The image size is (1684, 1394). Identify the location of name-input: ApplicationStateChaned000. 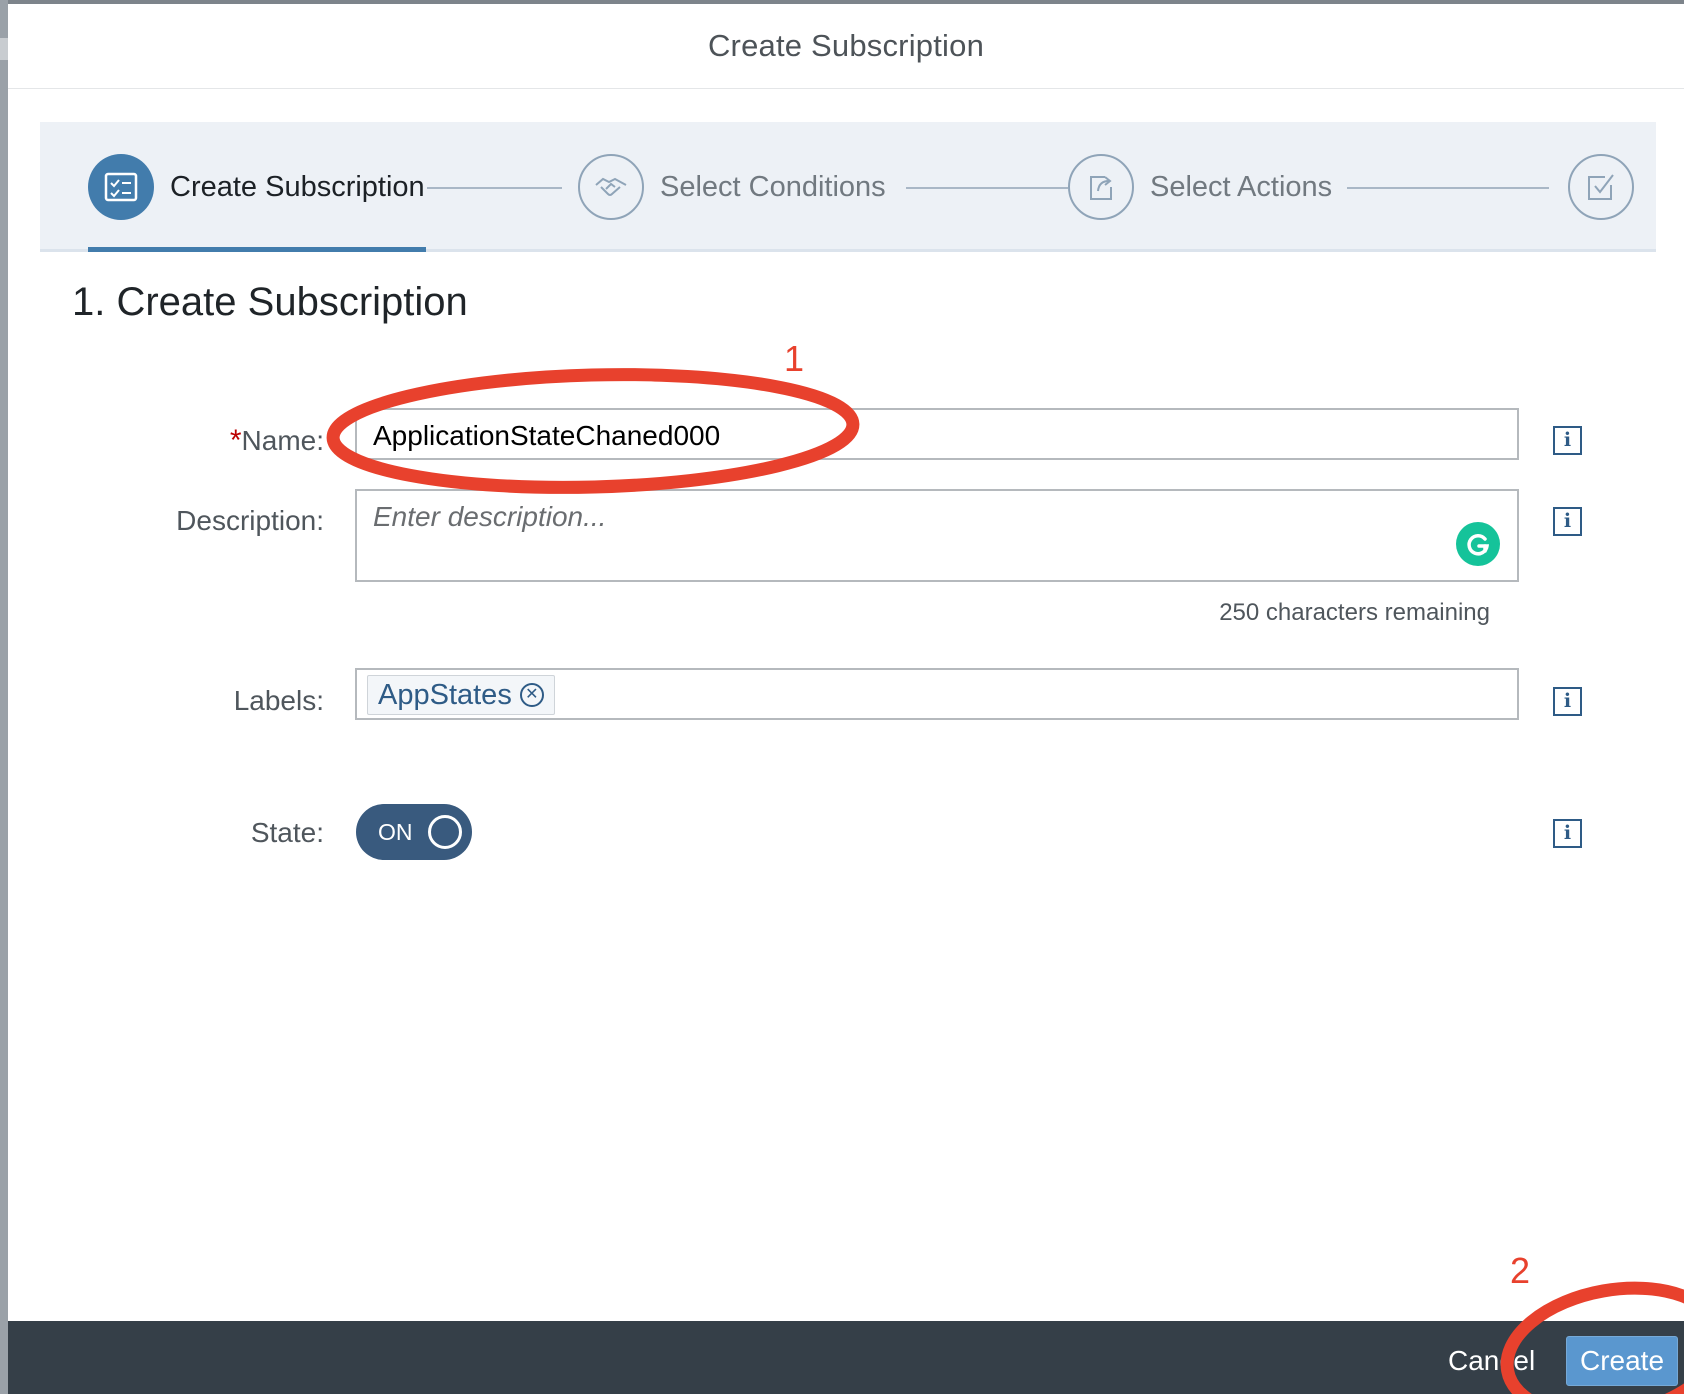
(937, 434).